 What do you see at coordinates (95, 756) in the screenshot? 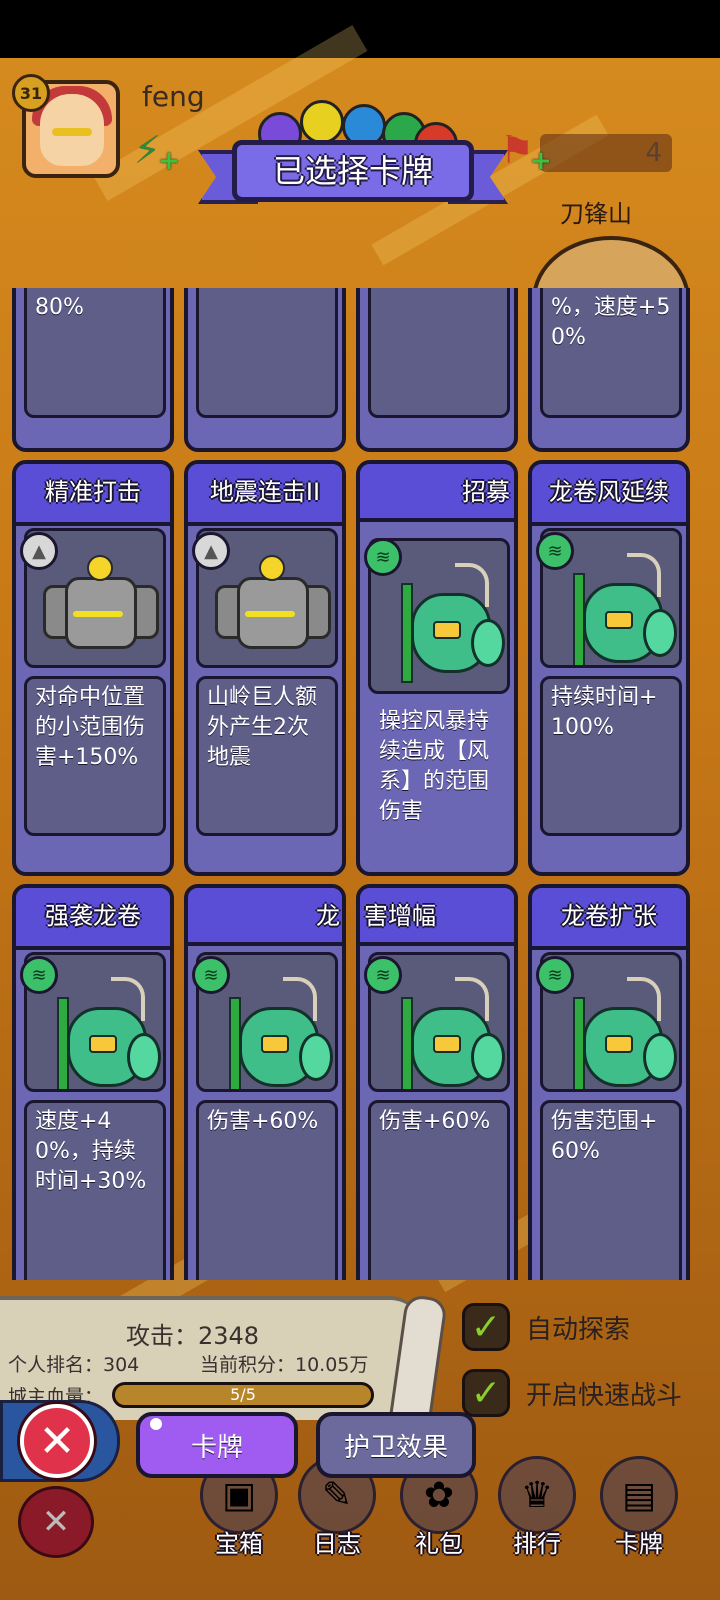
I see `card-description: 对命中位置的小范围伤害+150%` at bounding box center [95, 756].